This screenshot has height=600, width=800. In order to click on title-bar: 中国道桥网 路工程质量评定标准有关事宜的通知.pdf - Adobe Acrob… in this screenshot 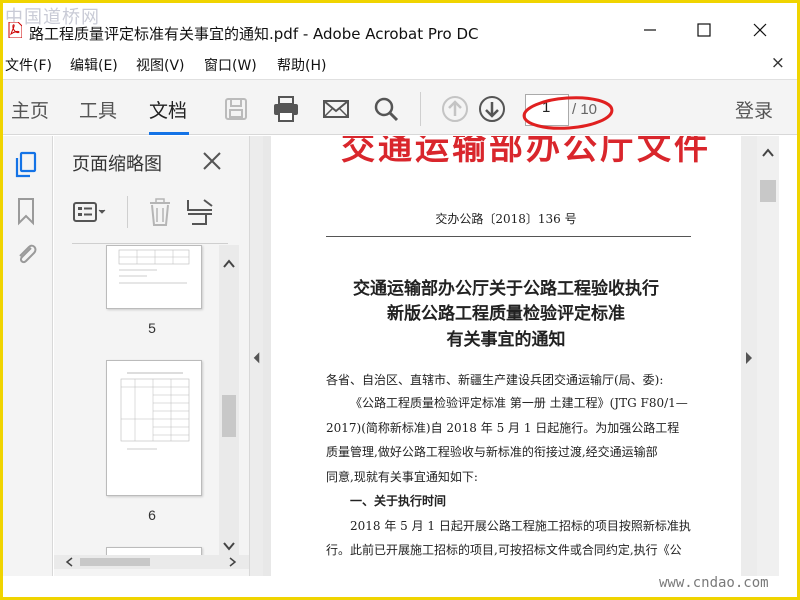, I will do `click(400, 26)`.